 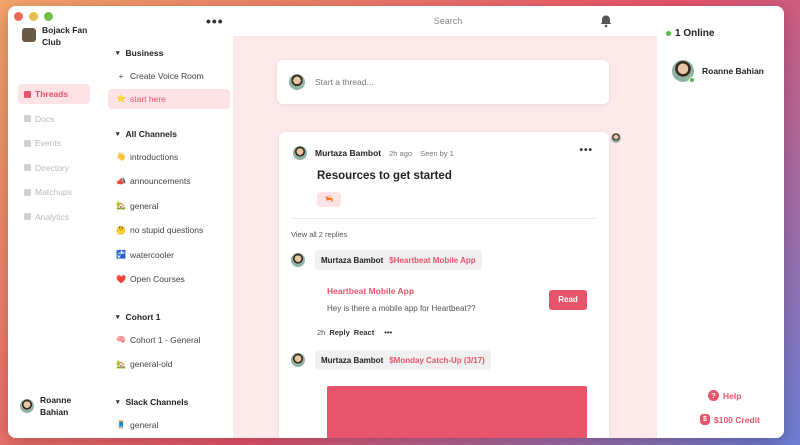 I want to click on rail-item-threads: Threads, so click(x=54, y=94).